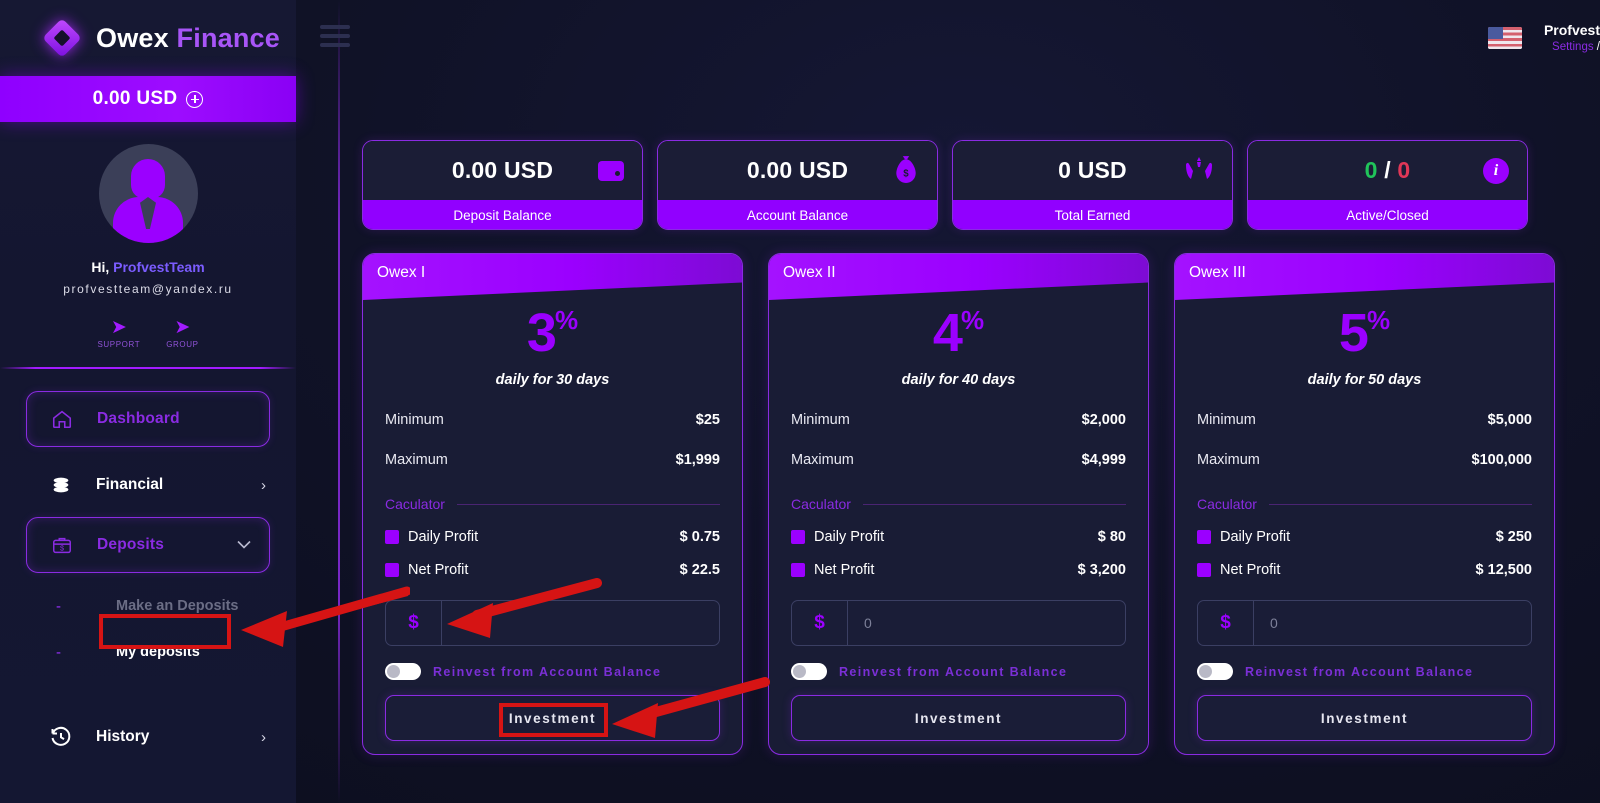 This screenshot has width=1600, height=803. Describe the element at coordinates (541, 333) in the screenshot. I see `plan-percent-number: 3` at that location.